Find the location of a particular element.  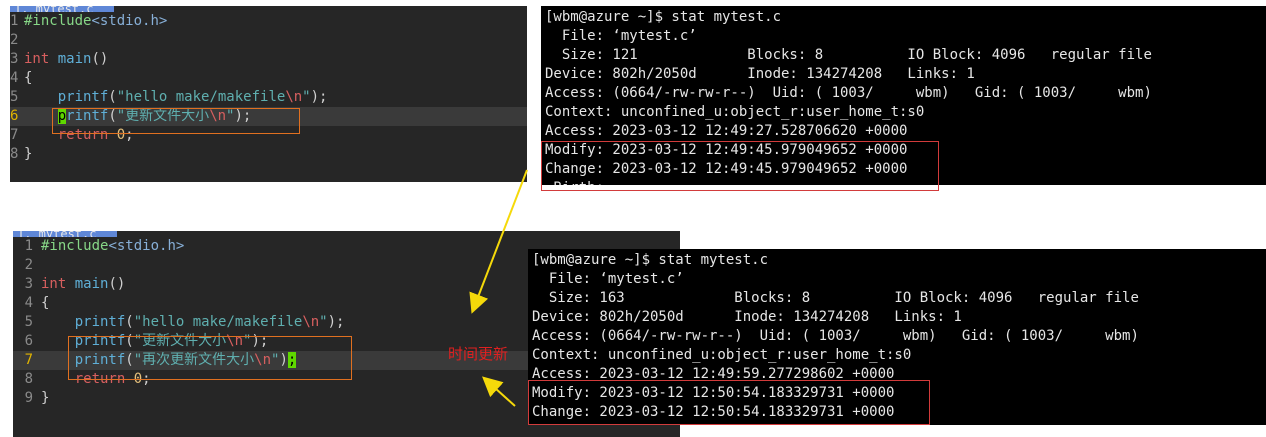

top-editor-code-line: 8} is located at coordinates (268, 154).